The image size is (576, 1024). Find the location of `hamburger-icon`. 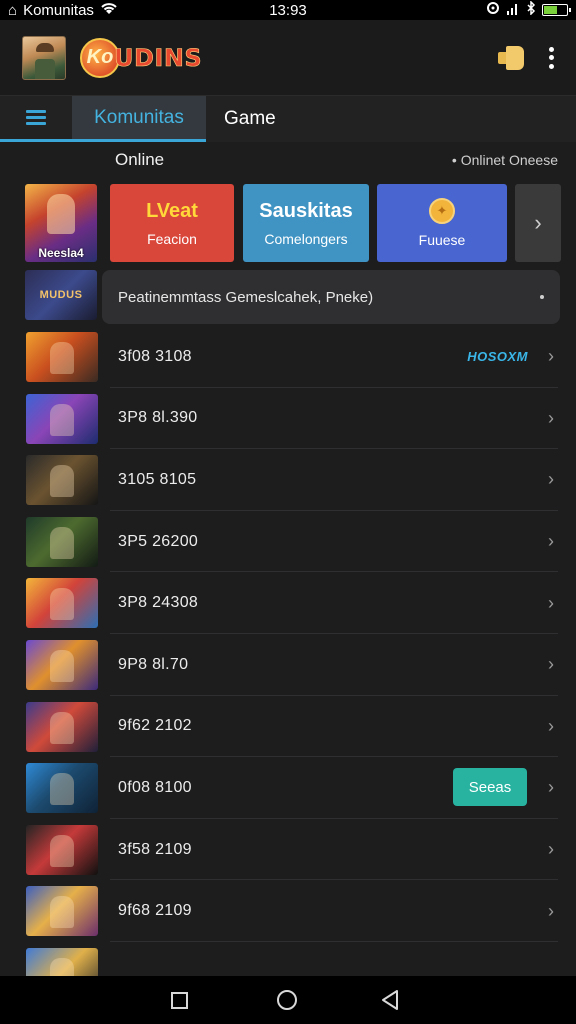

hamburger-icon is located at coordinates (36, 117).